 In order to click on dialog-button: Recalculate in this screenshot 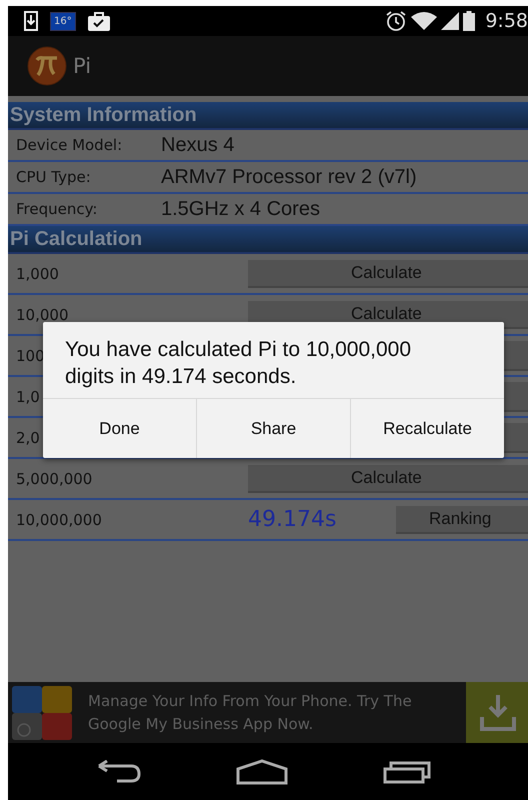, I will do `click(427, 428)`.